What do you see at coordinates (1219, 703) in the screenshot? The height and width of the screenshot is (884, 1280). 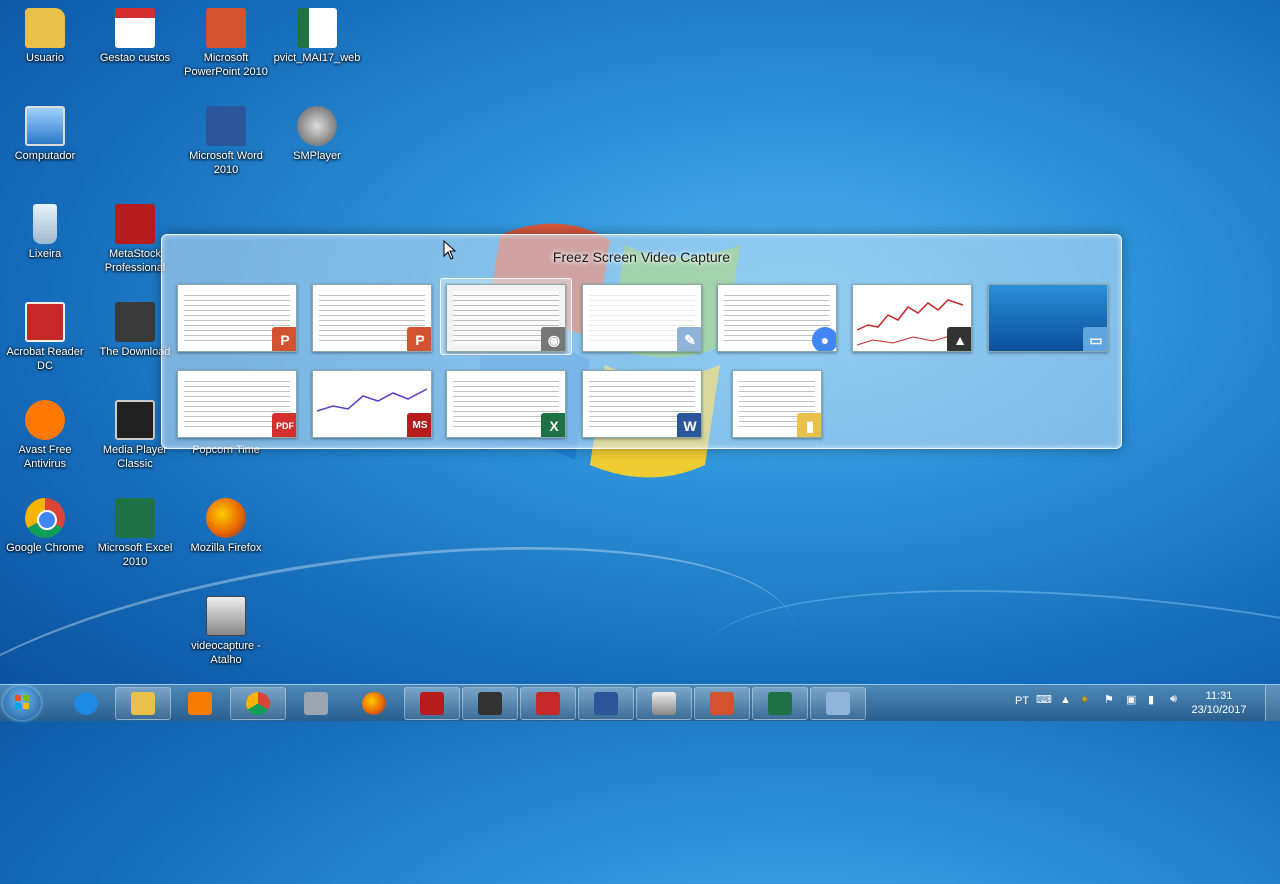 I see `clock: 11:31 23/10/2017` at bounding box center [1219, 703].